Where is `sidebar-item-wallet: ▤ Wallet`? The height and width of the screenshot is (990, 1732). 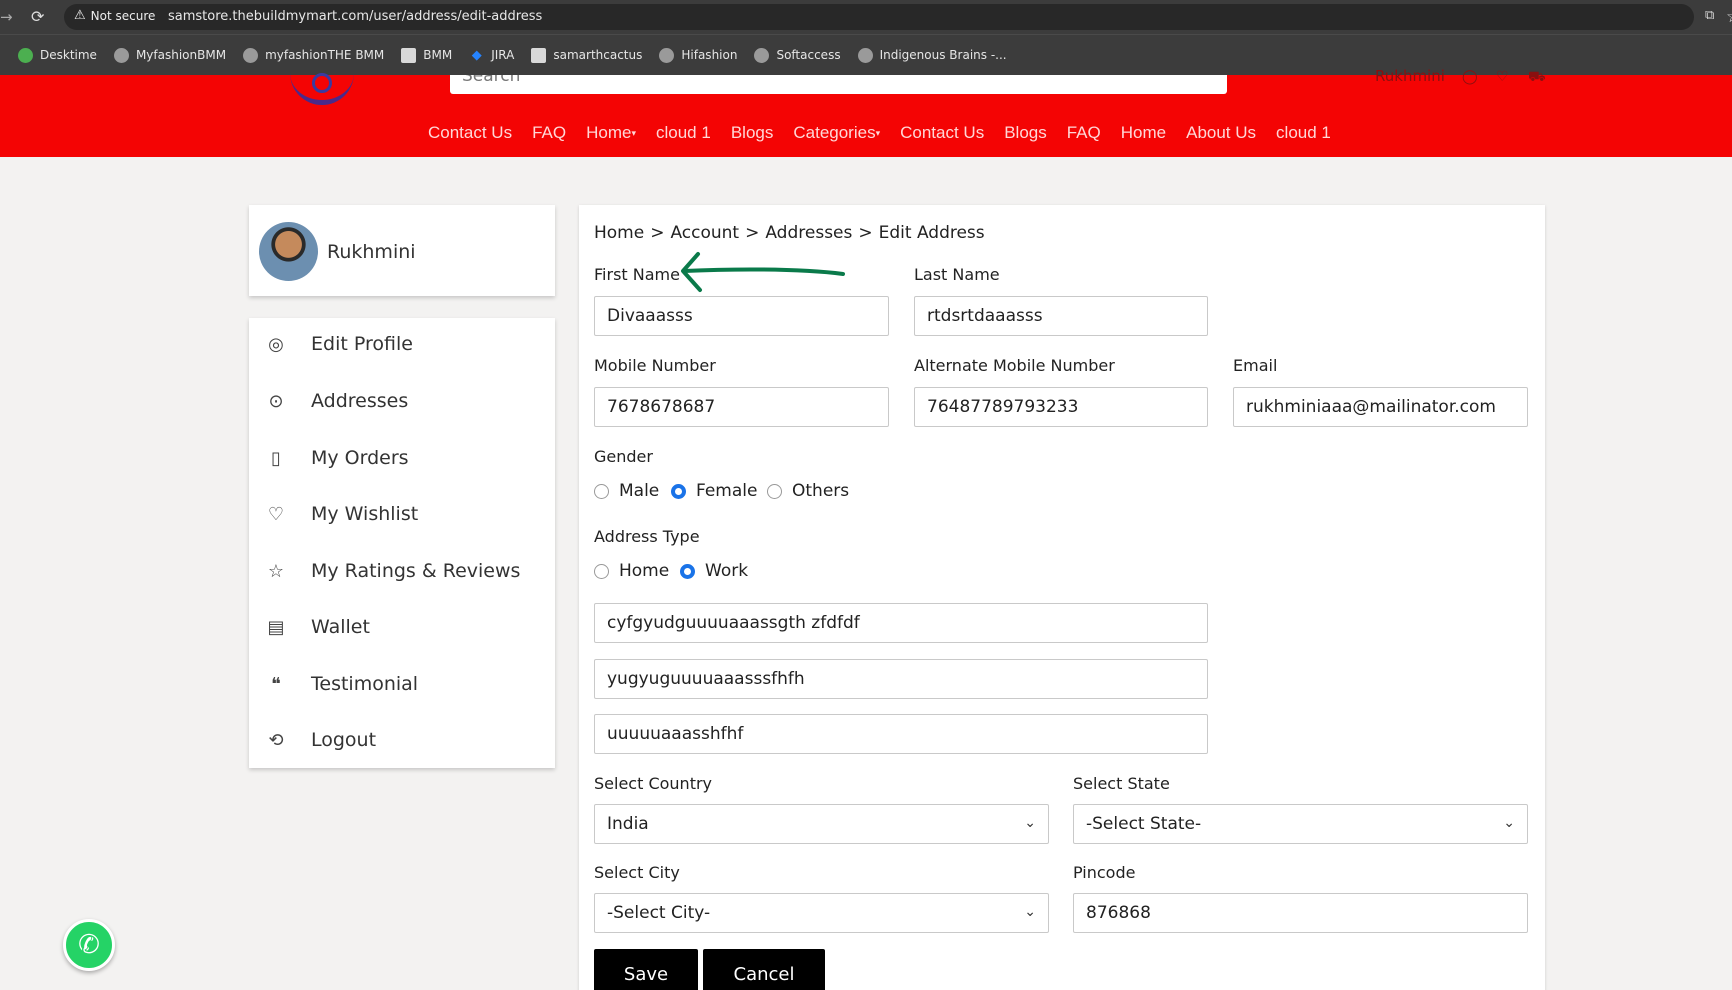
sidebar-item-wallet: ▤ Wallet is located at coordinates (317, 627).